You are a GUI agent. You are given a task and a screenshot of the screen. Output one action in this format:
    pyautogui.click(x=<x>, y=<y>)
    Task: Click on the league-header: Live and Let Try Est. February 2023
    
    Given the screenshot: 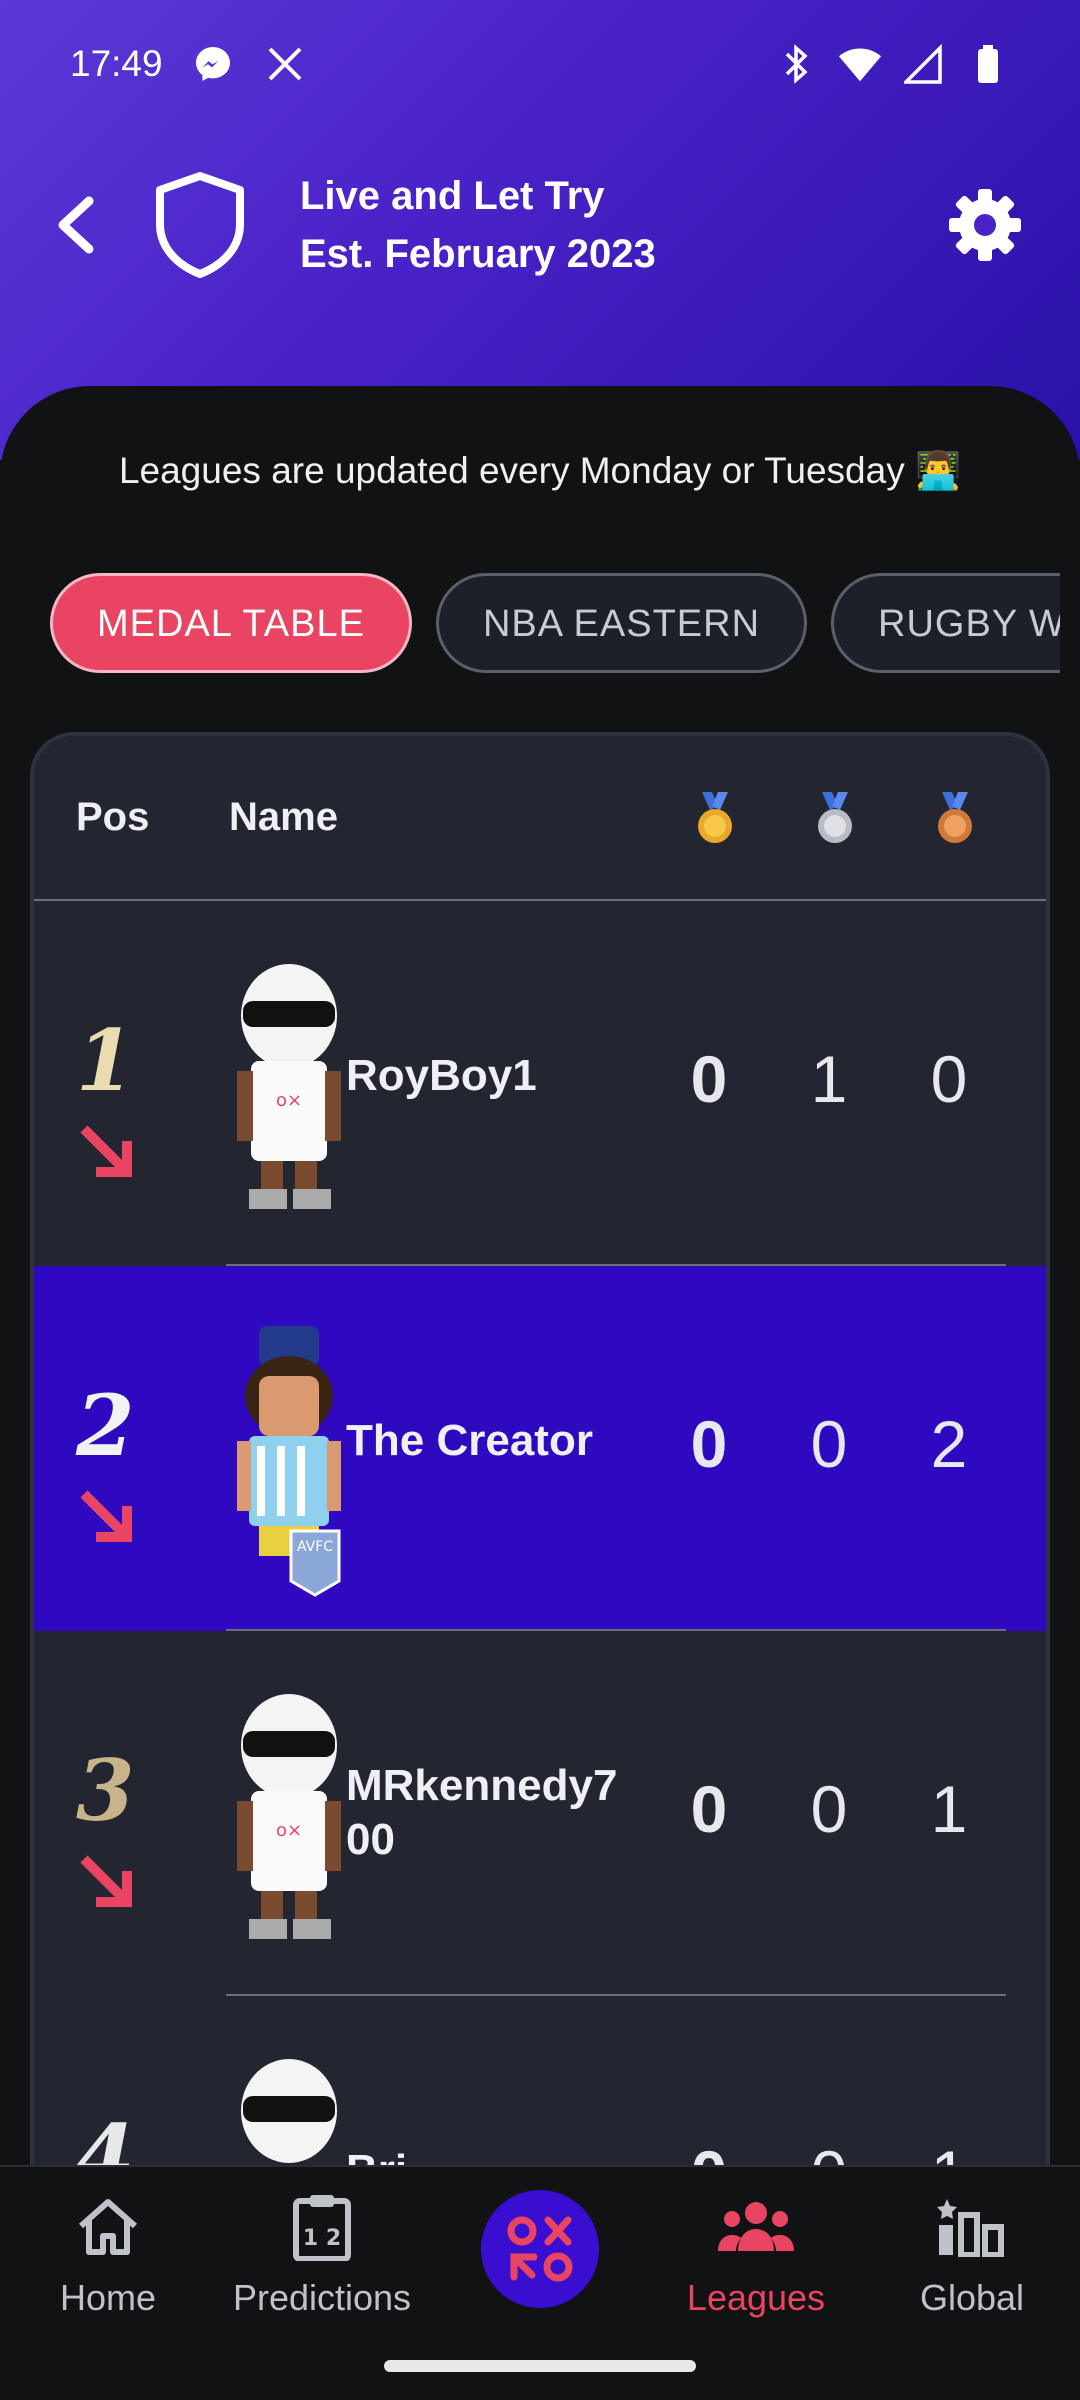 What is the action you would take?
    pyautogui.click(x=540, y=225)
    